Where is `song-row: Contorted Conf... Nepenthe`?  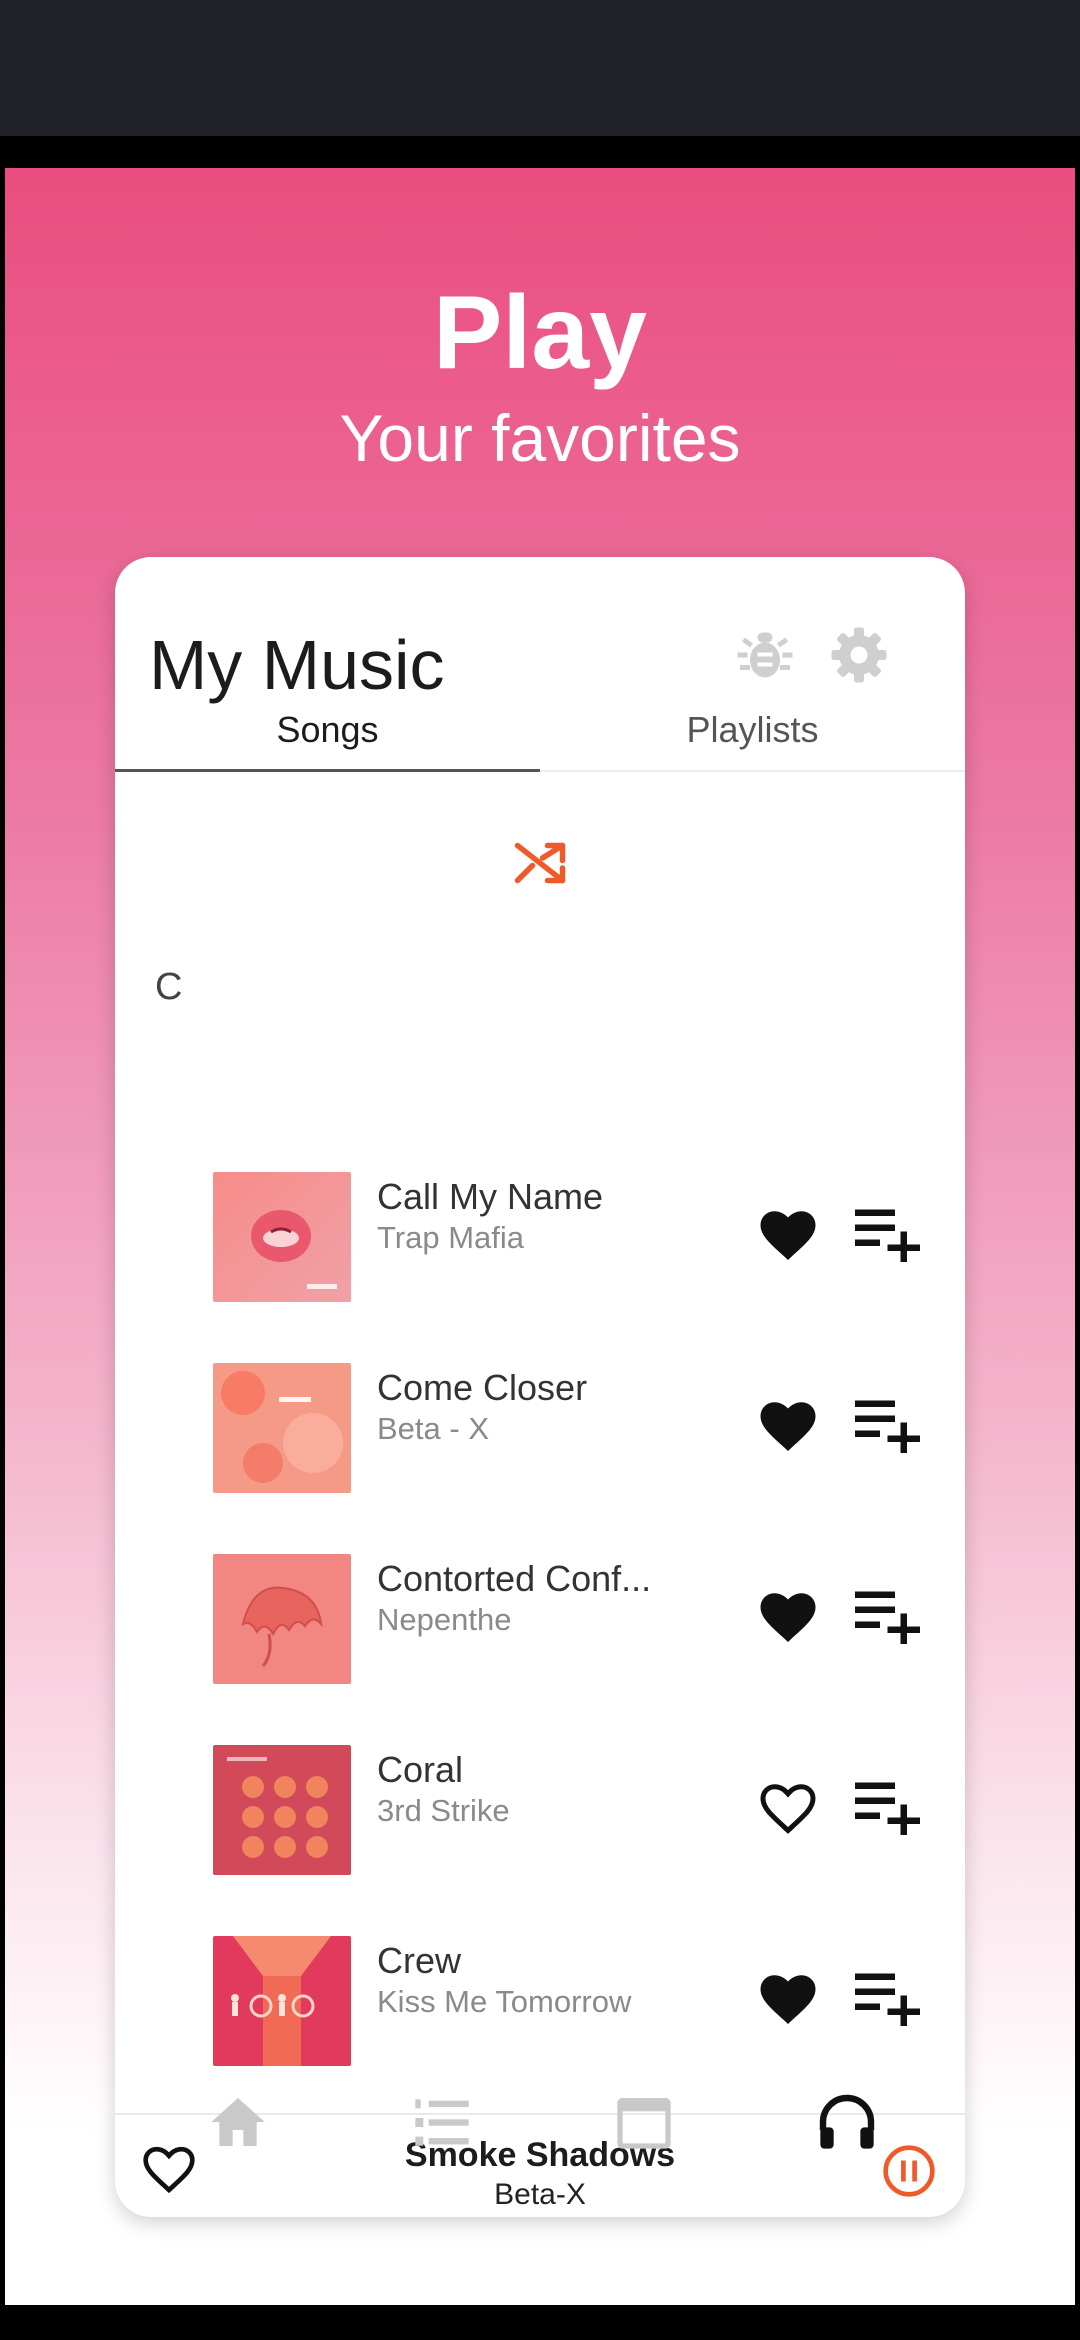
song-row: Contorted Conf... Nepenthe is located at coordinates (540, 1619).